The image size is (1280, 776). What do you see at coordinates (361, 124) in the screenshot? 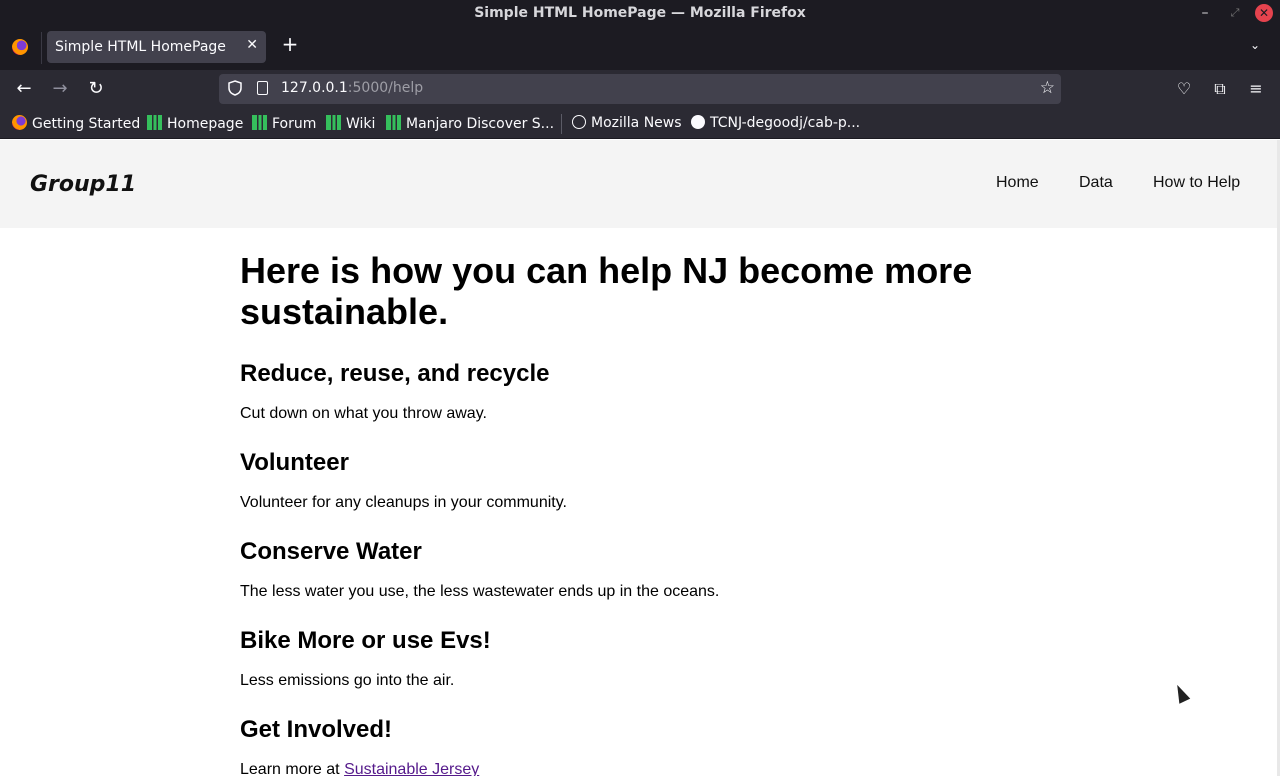
I see `bookmark-label: Wiki` at bounding box center [361, 124].